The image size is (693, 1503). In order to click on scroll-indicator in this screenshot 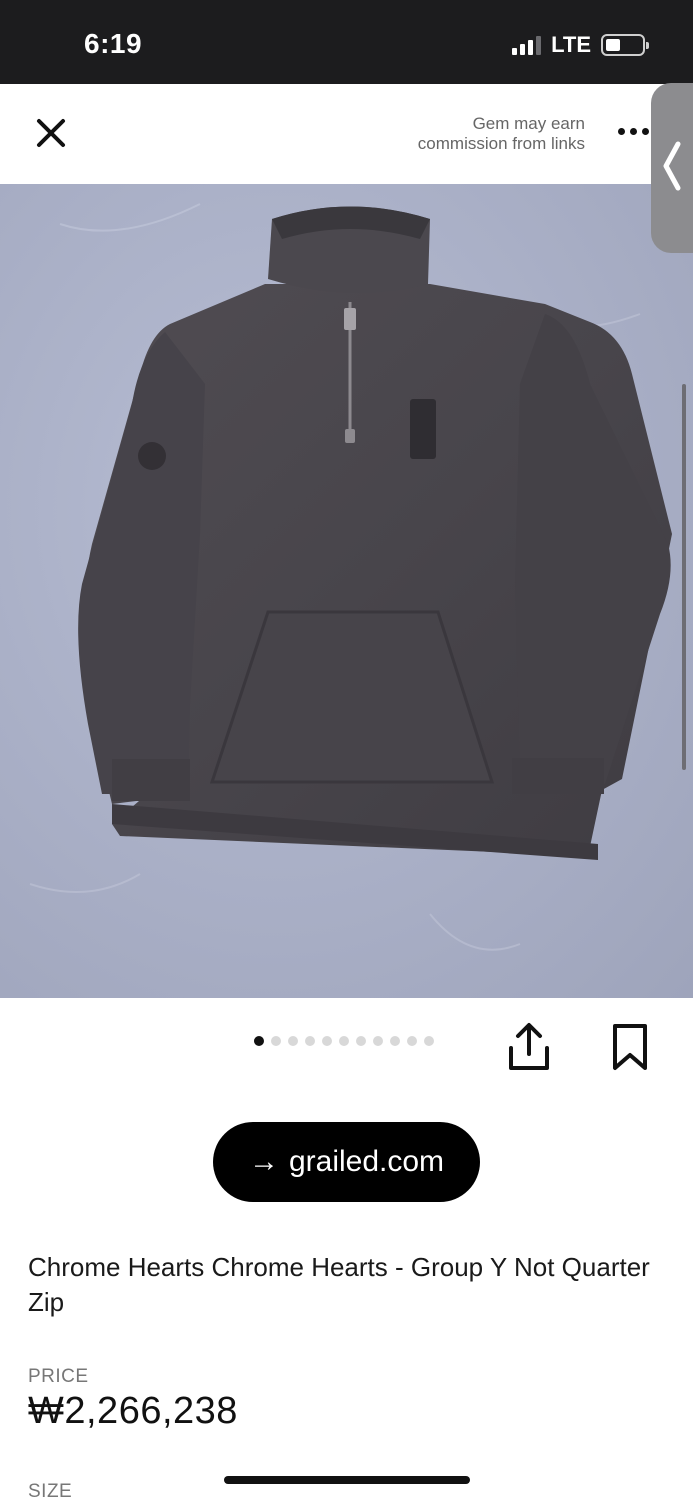, I will do `click(684, 577)`.